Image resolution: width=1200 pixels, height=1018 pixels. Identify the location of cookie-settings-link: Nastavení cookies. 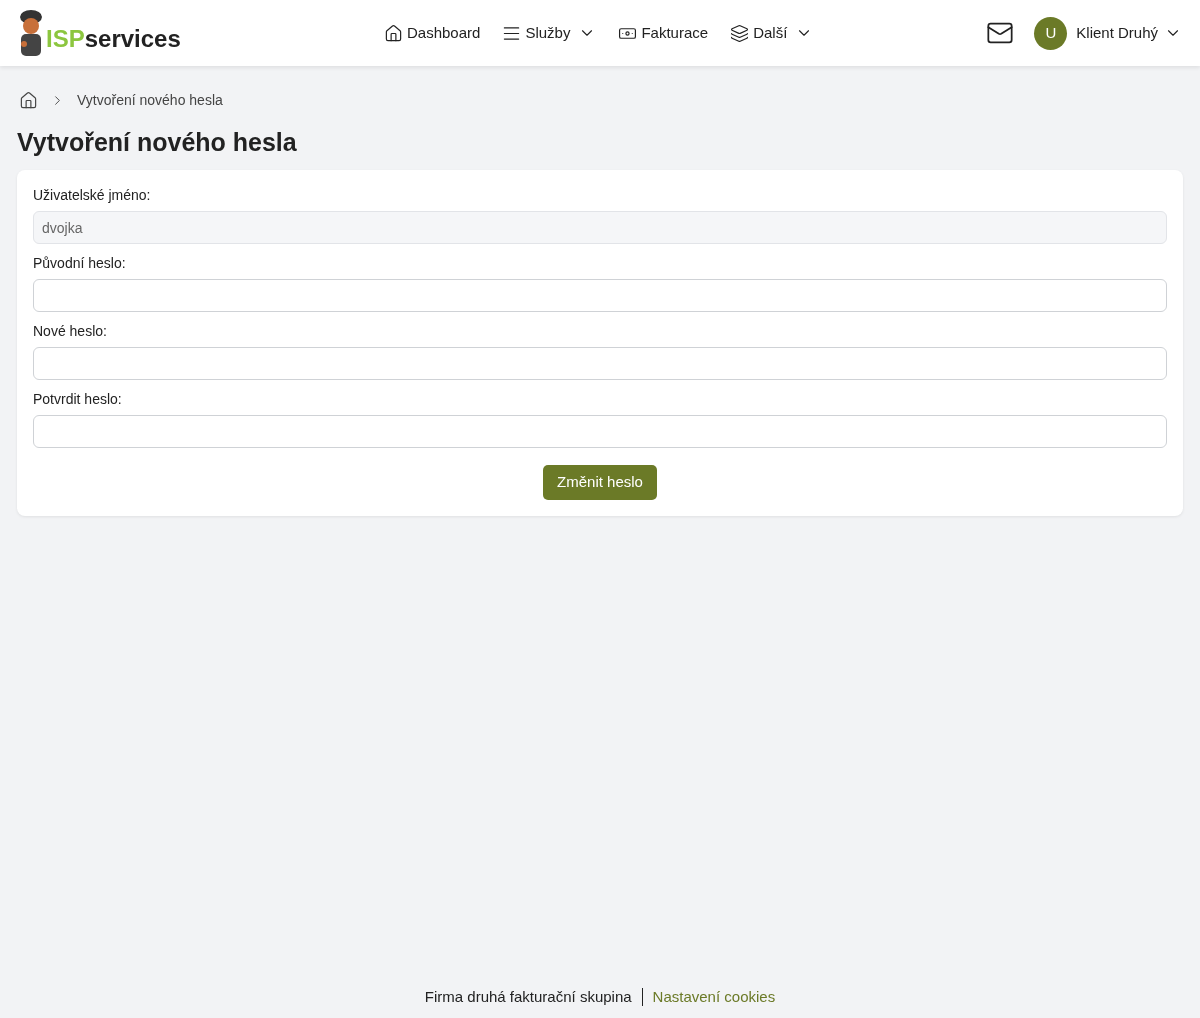
(714, 996).